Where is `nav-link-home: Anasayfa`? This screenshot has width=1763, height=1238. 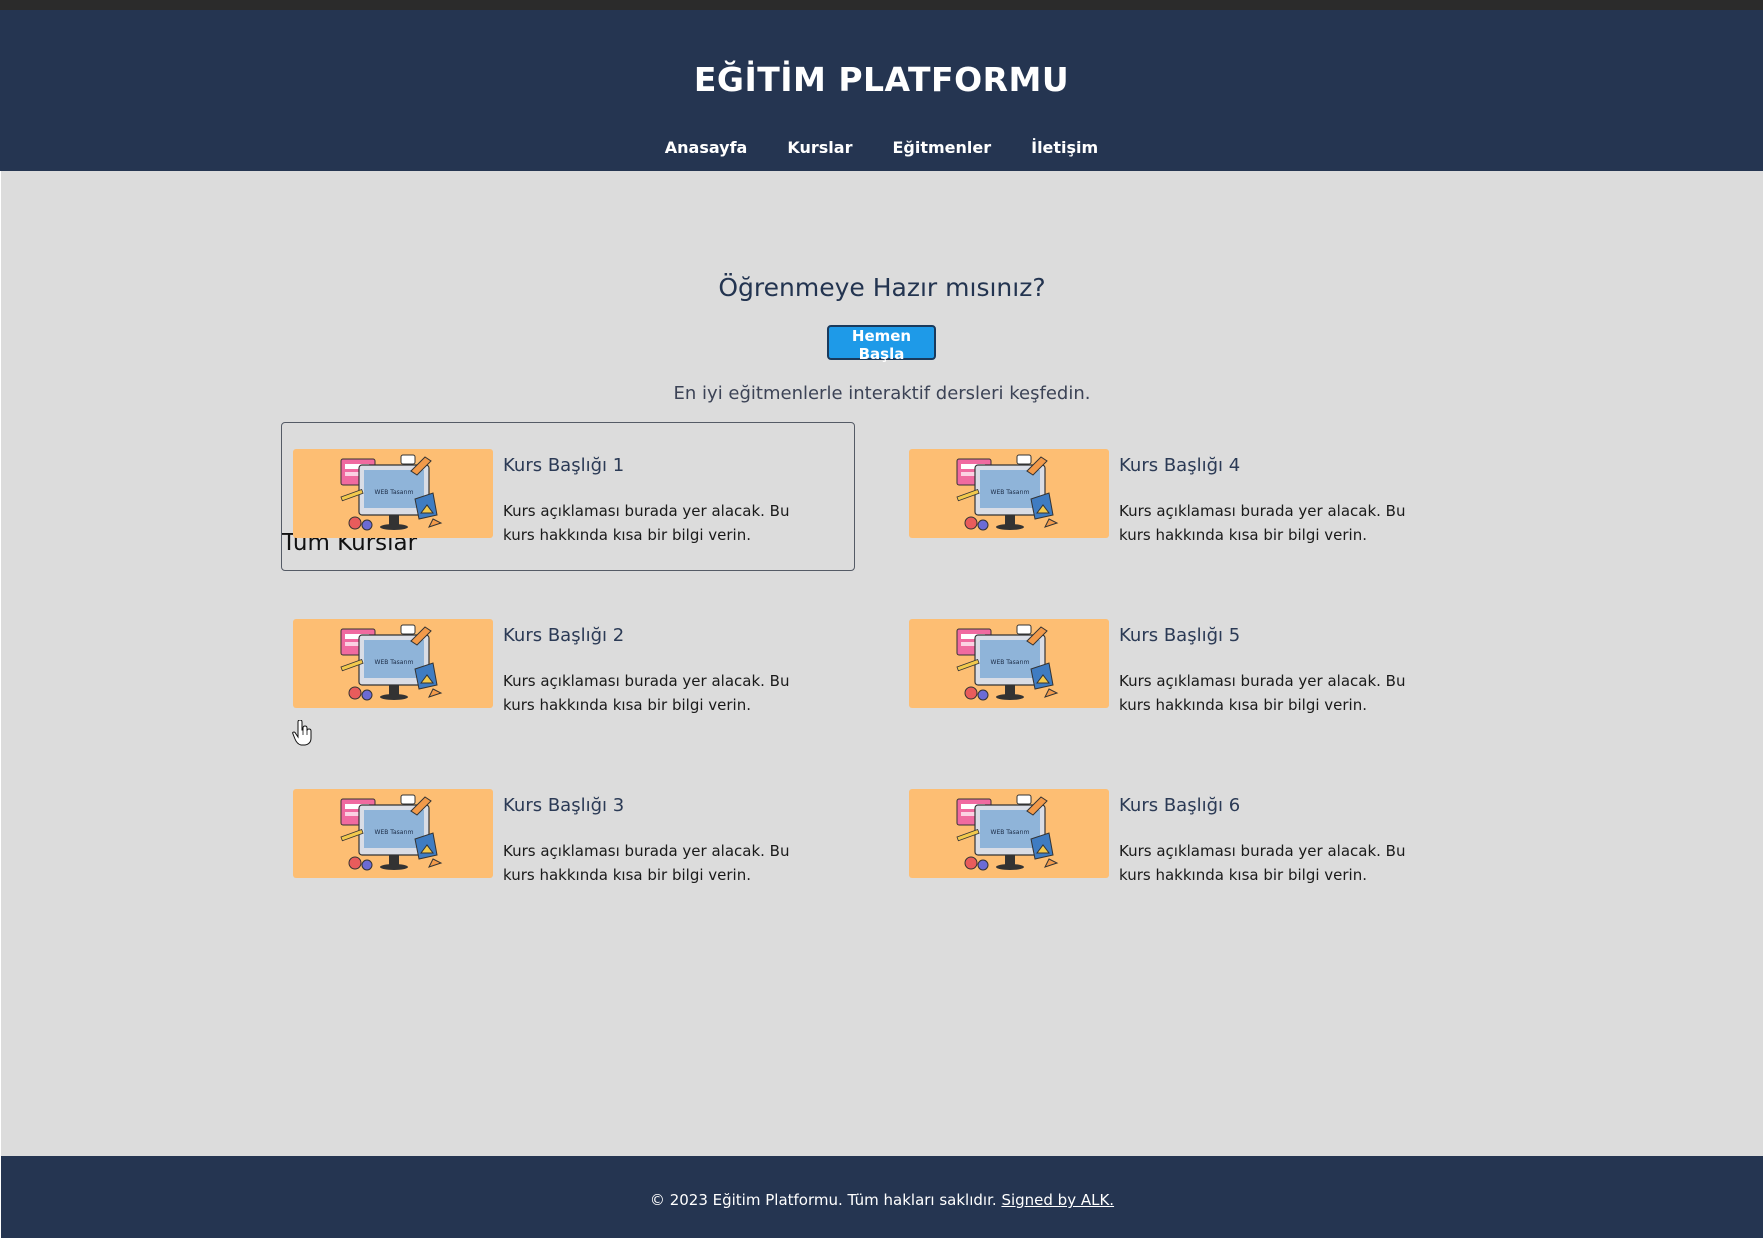
nav-link-home: Anasayfa is located at coordinates (706, 147).